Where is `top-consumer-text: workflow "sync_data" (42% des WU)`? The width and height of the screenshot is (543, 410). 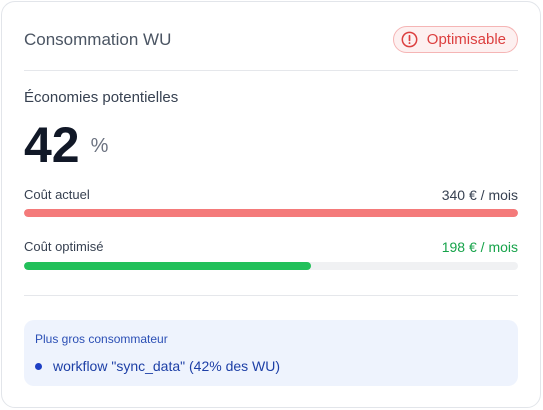 top-consumer-text: workflow "sync_data" (42% des WU) is located at coordinates (167, 366).